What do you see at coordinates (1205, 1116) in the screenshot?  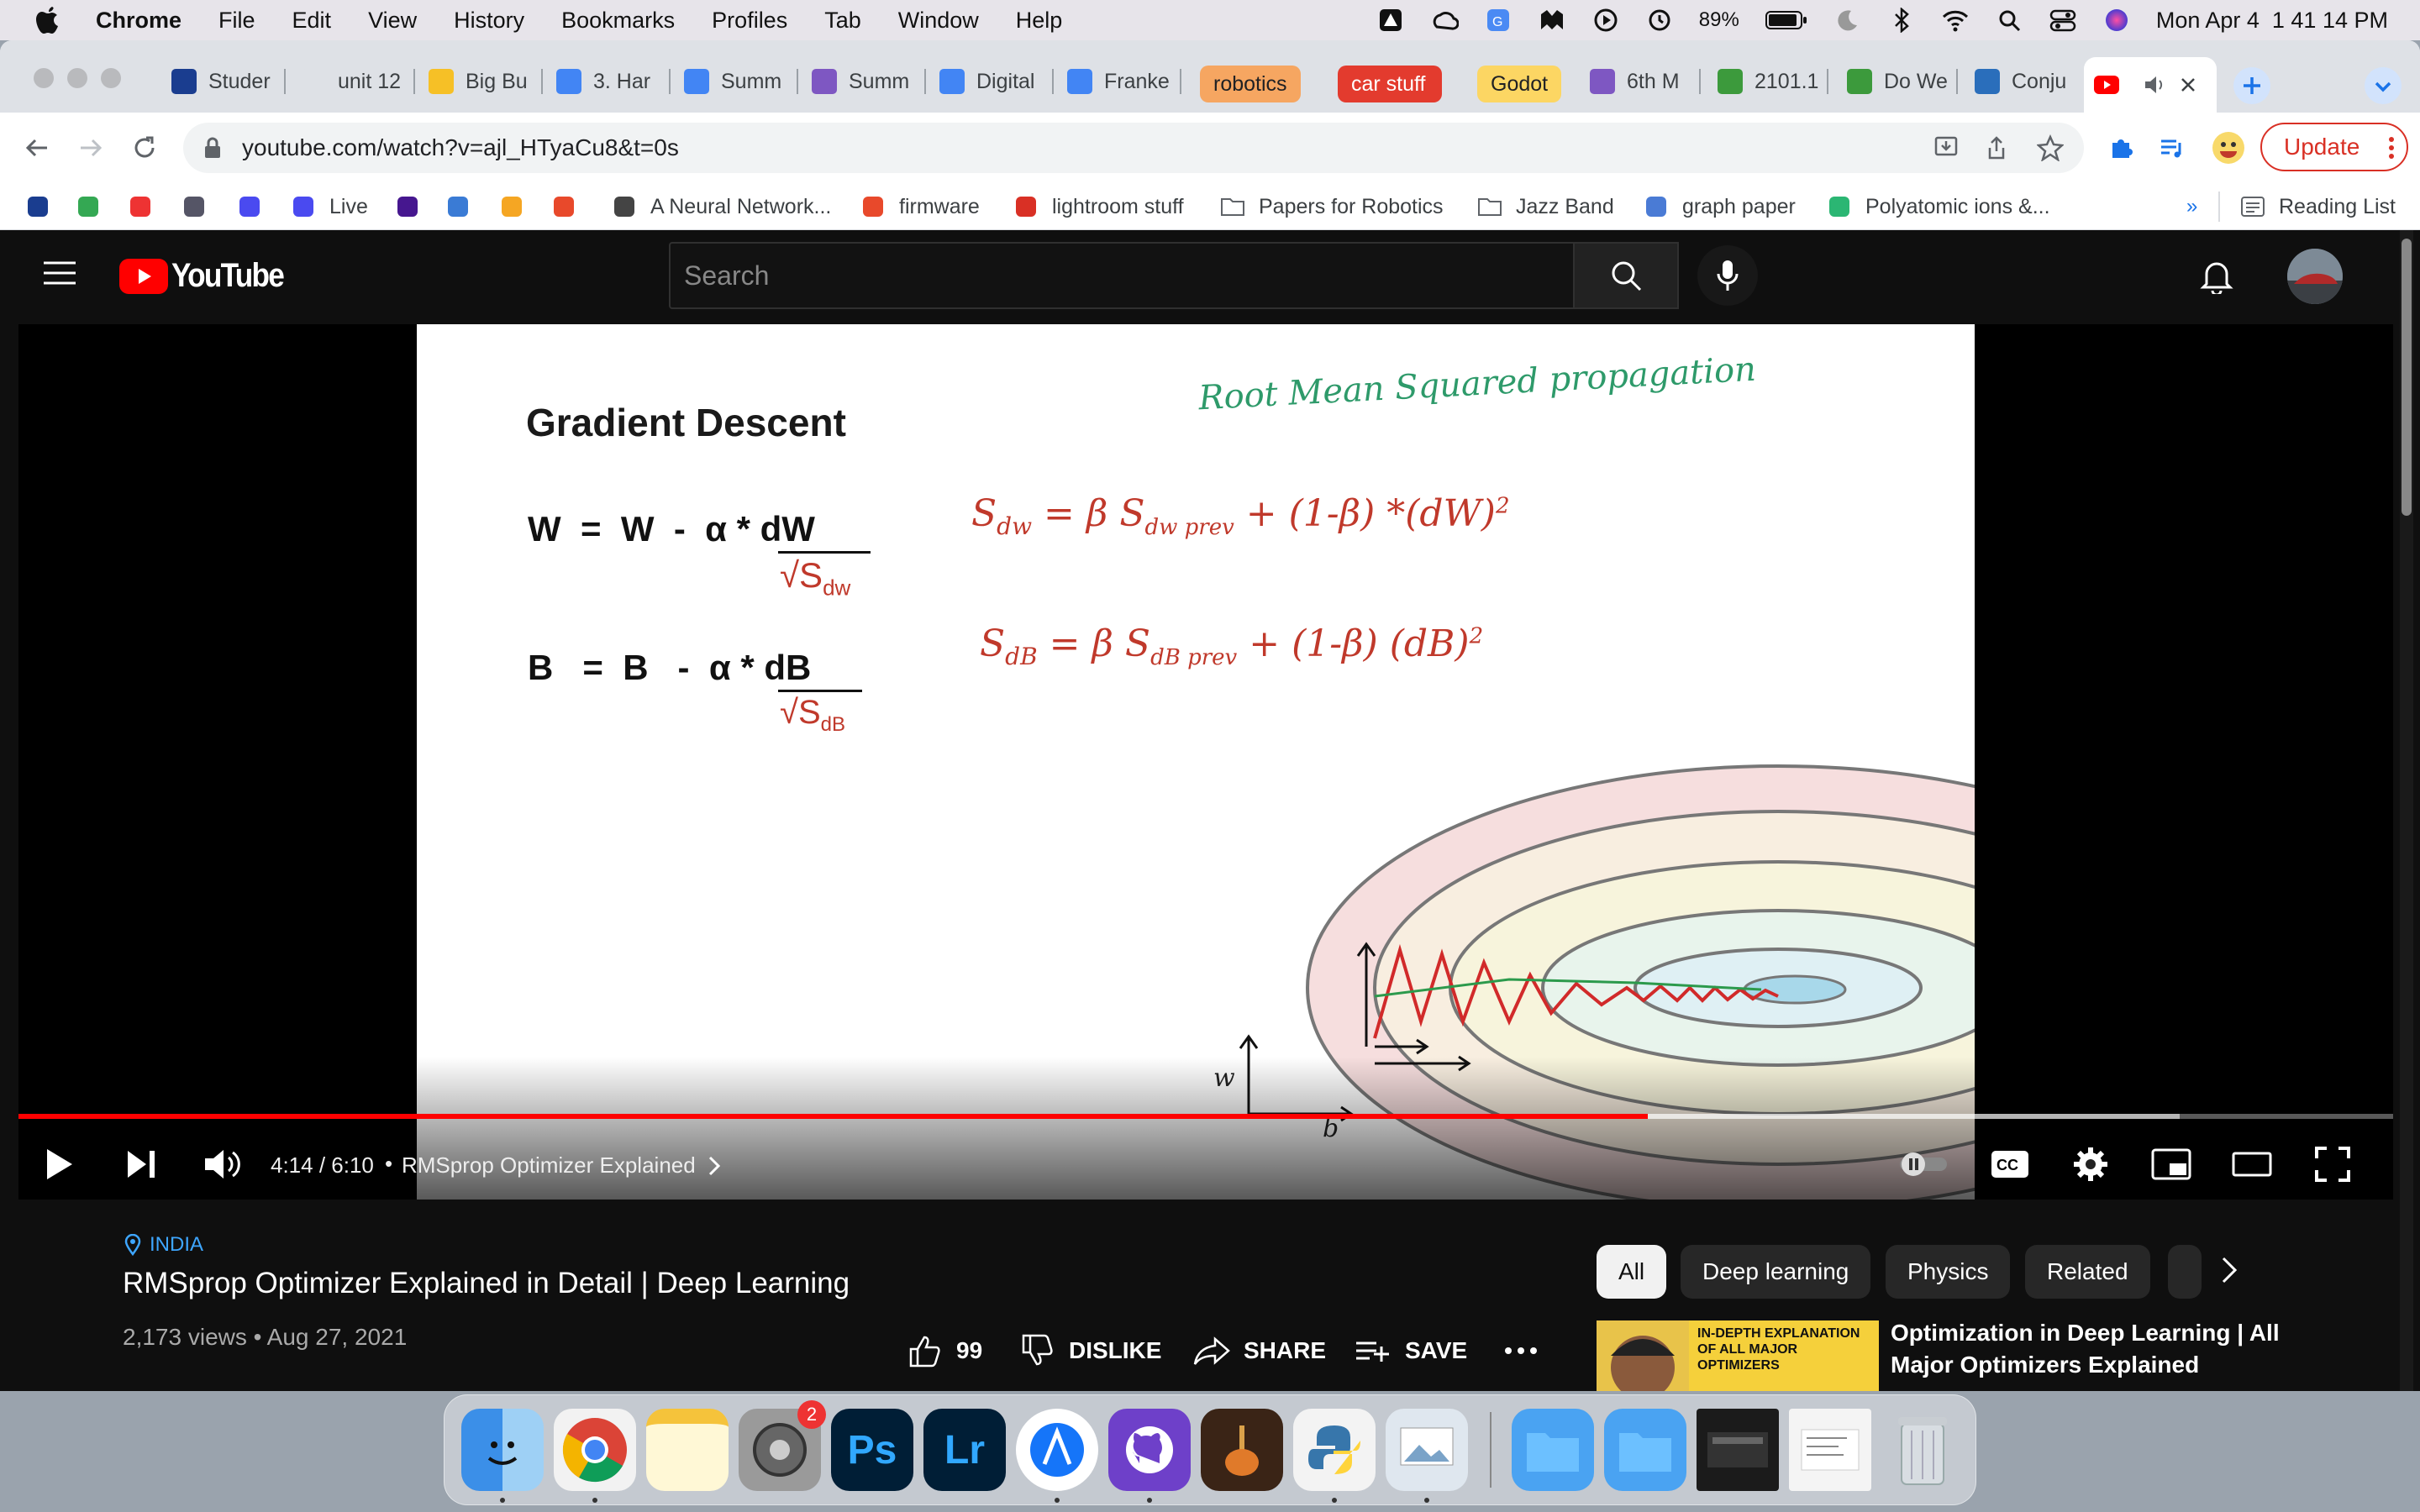 I see `video-progress-bar` at bounding box center [1205, 1116].